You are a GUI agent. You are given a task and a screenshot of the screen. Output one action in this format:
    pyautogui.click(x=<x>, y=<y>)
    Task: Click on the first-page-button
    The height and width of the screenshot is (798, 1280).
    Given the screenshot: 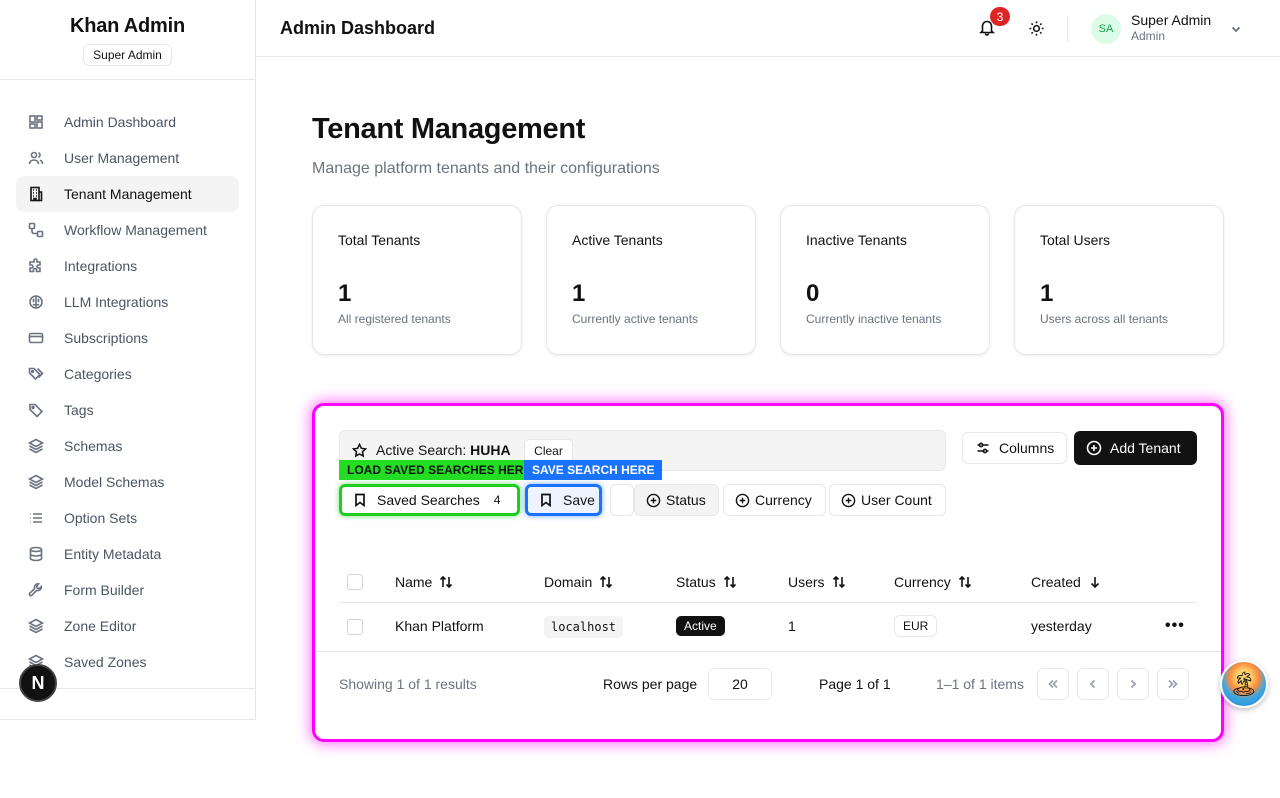 What is the action you would take?
    pyautogui.click(x=1053, y=684)
    